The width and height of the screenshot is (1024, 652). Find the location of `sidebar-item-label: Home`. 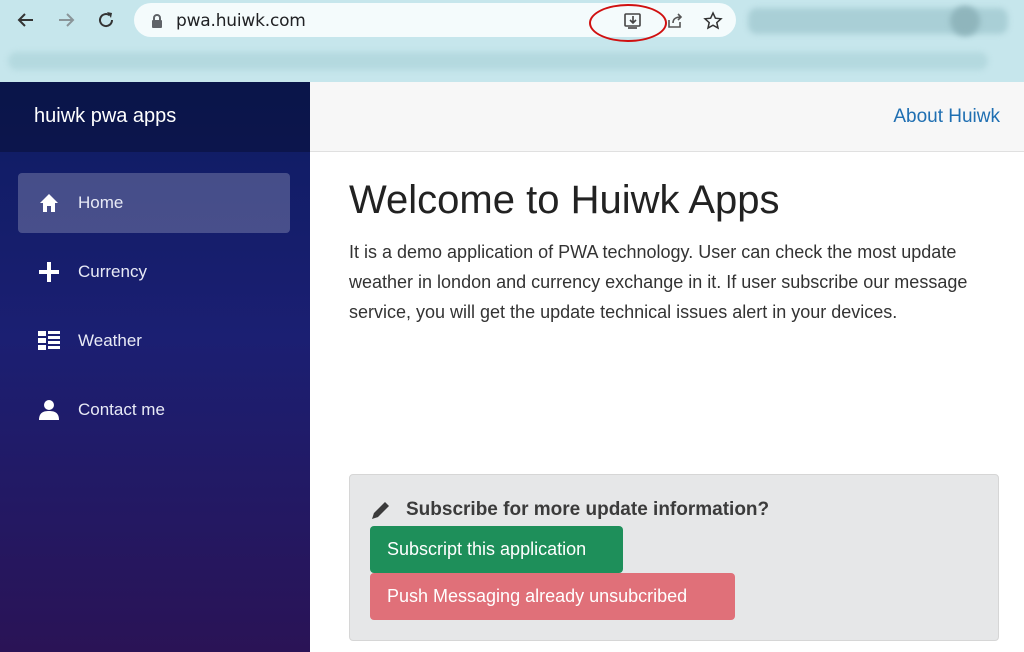

sidebar-item-label: Home is located at coordinates (101, 202).